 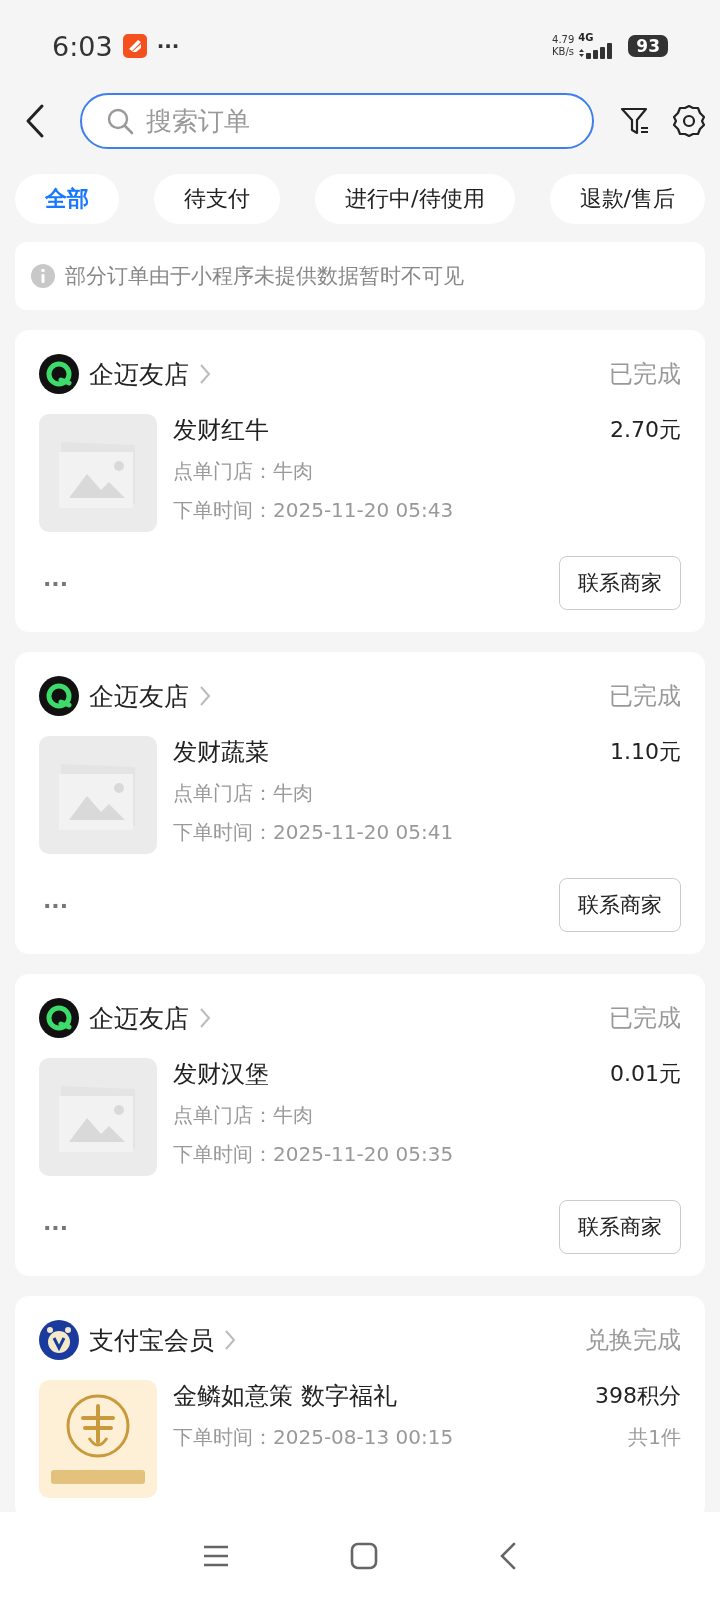 I want to click on order-time: 下单时间：2025-11-20 05:43, so click(x=313, y=510).